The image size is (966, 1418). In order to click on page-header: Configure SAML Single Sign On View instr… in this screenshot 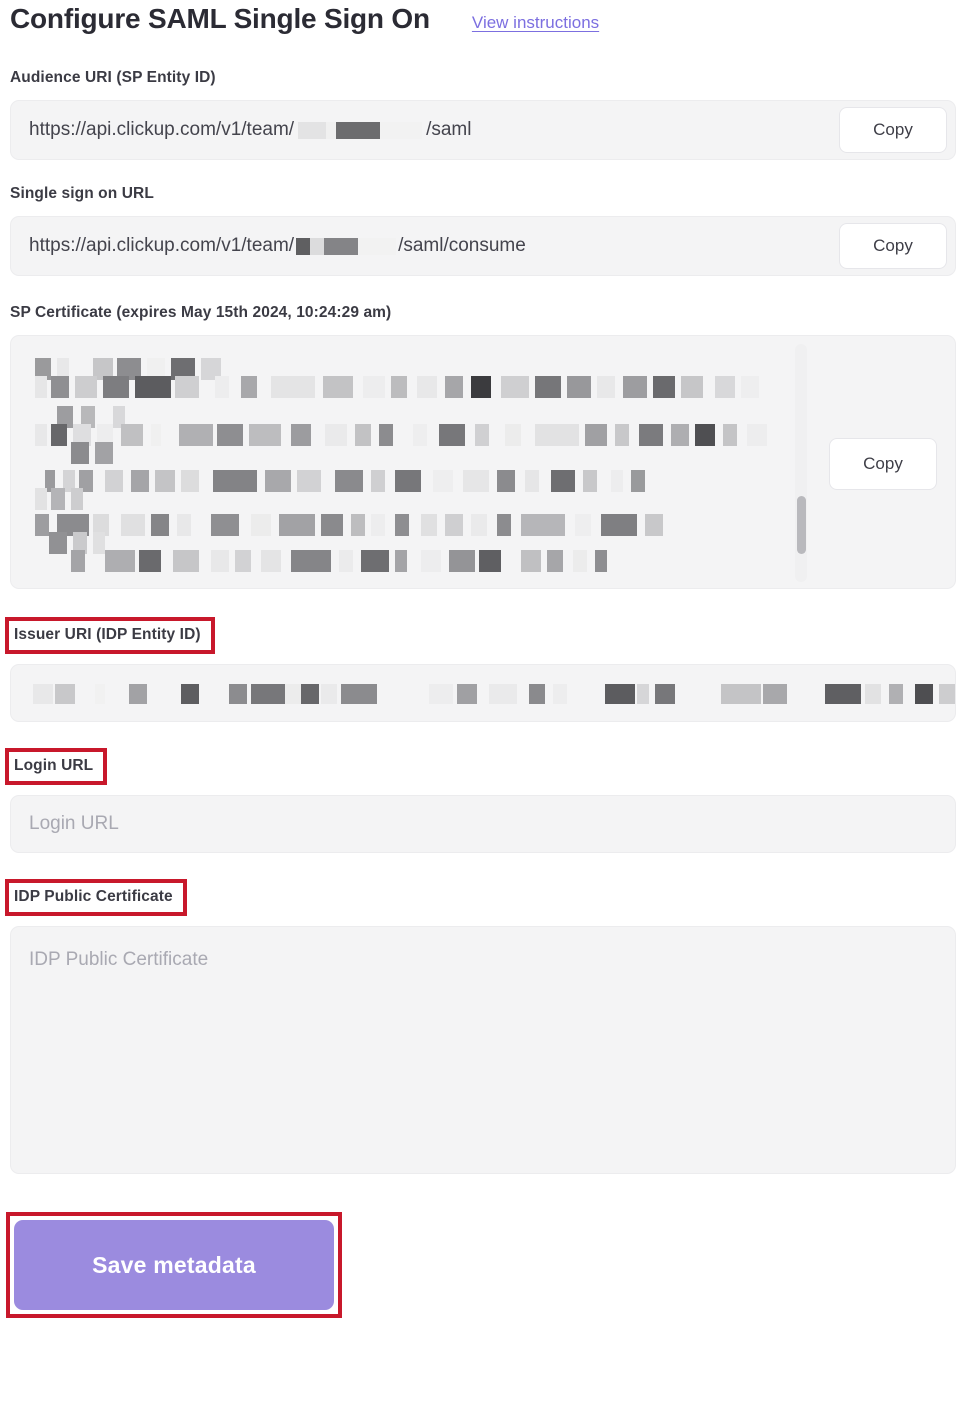, I will do `click(483, 24)`.